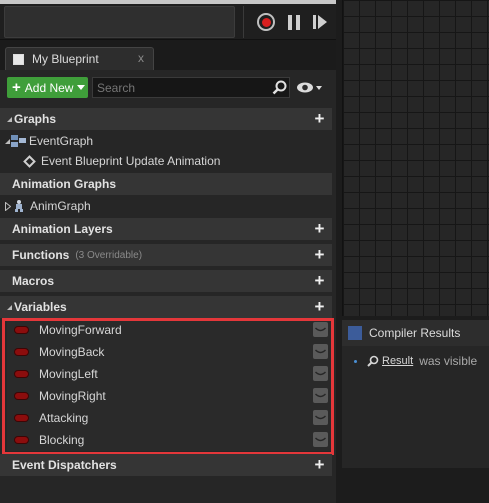 The image size is (489, 503). What do you see at coordinates (131, 161) in the screenshot?
I see `item-label: Event Blueprint Update Animation` at bounding box center [131, 161].